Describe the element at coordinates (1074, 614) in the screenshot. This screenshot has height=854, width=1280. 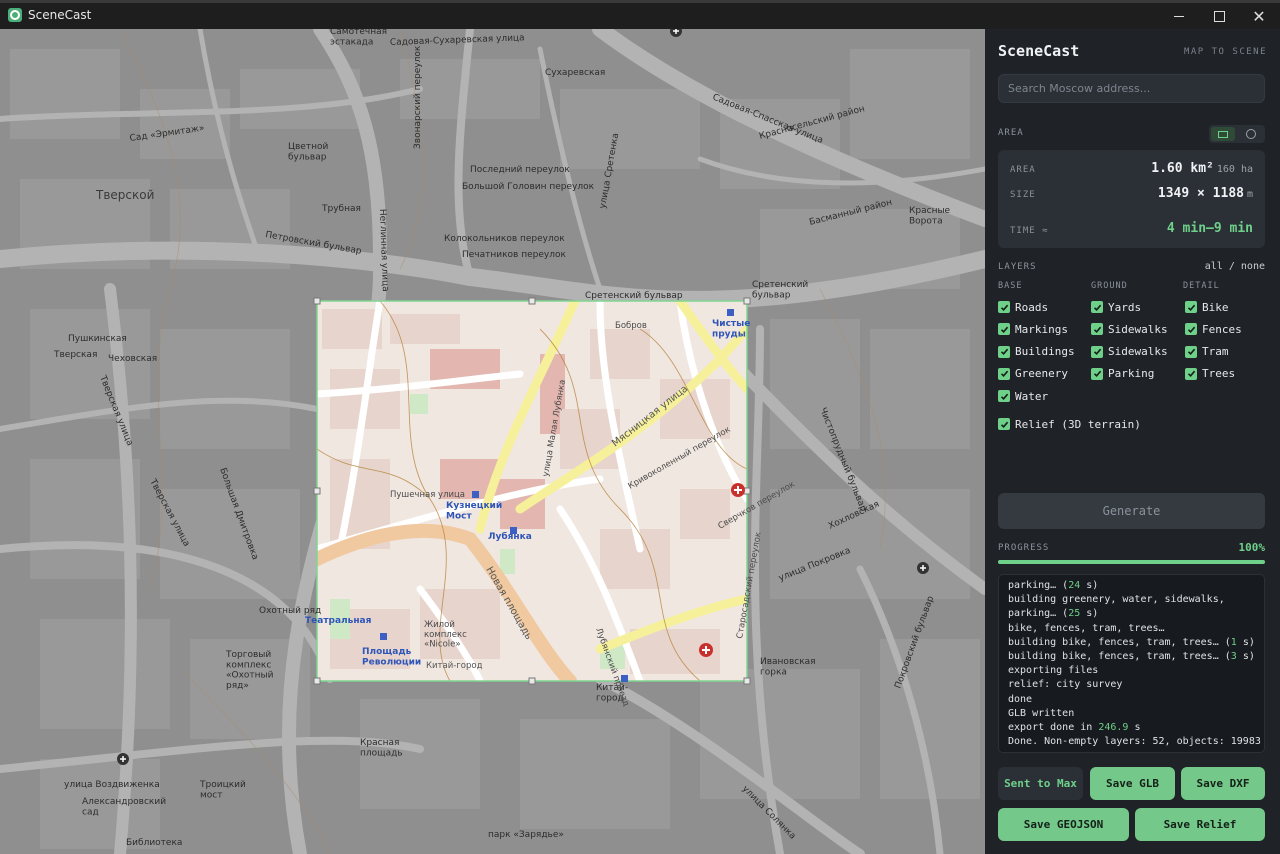
I see `log-number: 25` at that location.